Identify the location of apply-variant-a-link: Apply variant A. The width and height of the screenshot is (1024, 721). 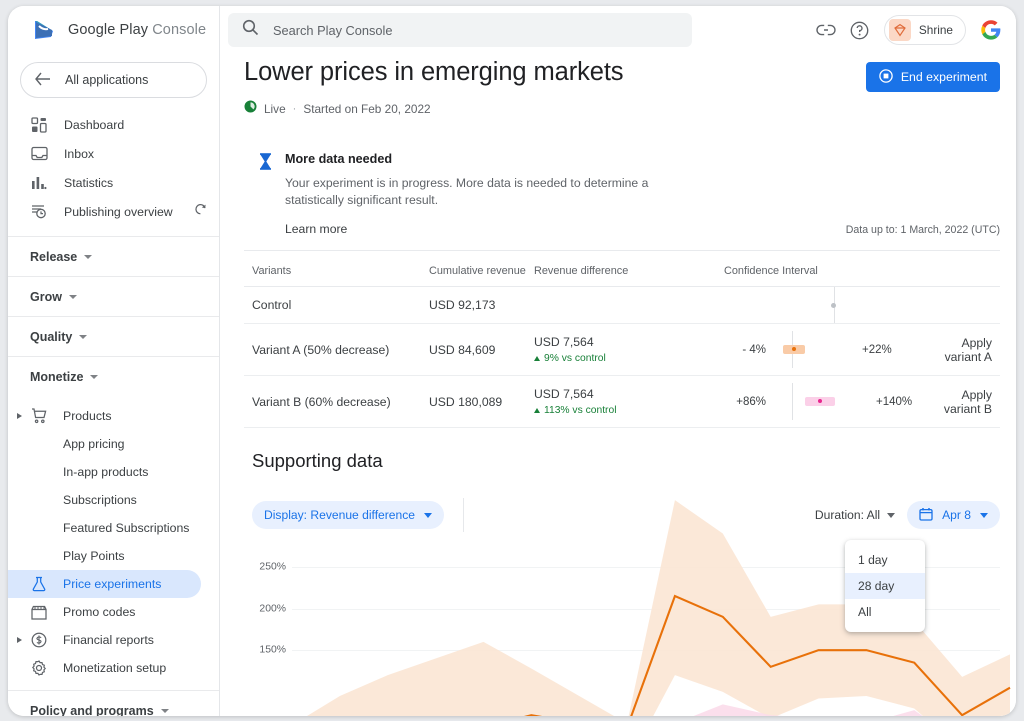
(968, 350).